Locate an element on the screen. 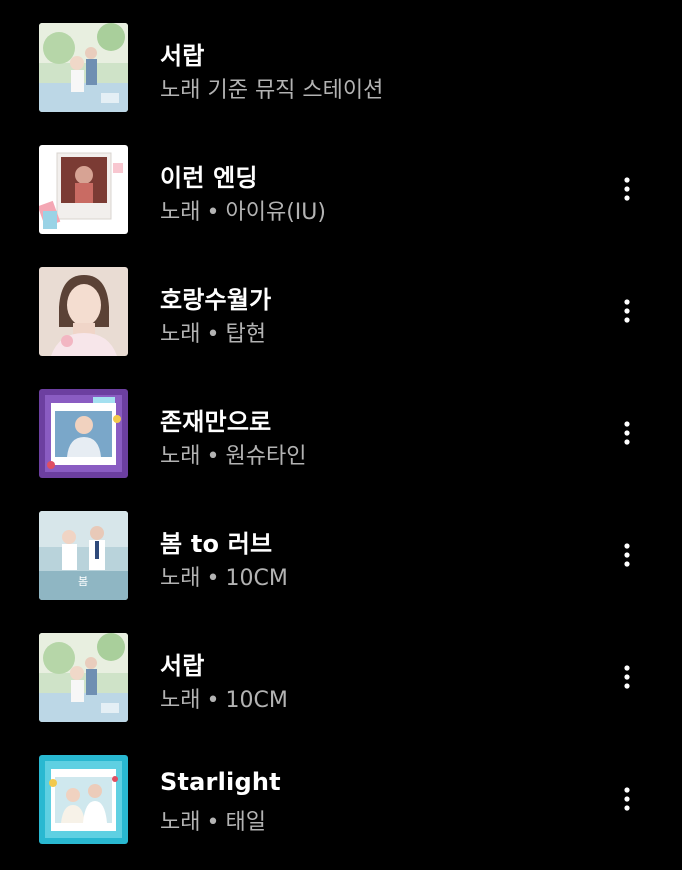 The height and width of the screenshot is (870, 682). list-item: 호랑수월가 노래 • 탑현 is located at coordinates (341, 305).